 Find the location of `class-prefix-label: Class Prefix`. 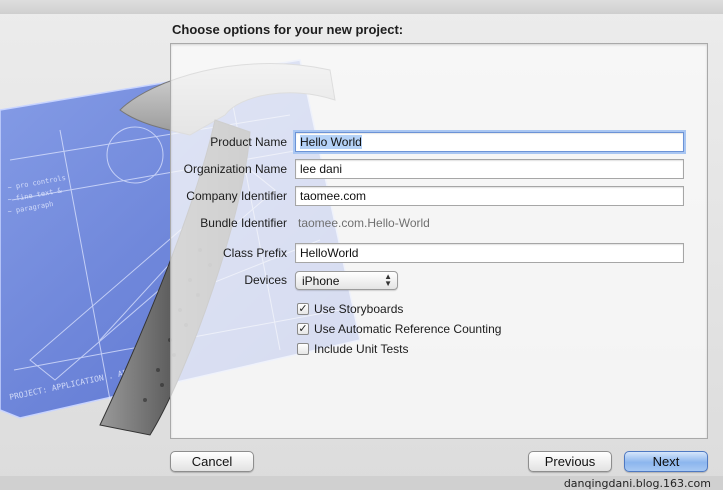

class-prefix-label: Class Prefix is located at coordinates (254, 253).